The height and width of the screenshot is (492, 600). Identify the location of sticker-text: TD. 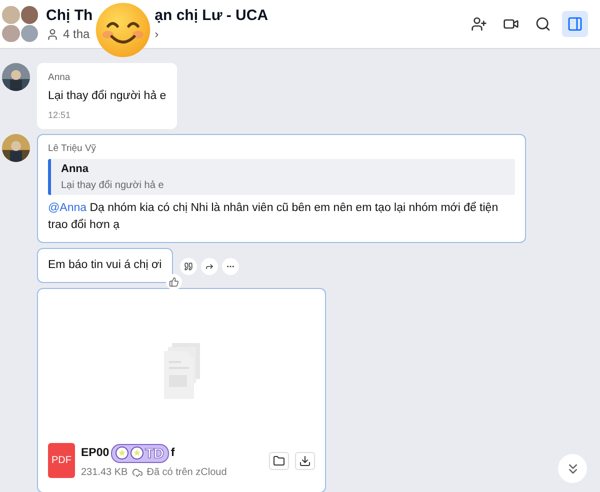
(154, 453).